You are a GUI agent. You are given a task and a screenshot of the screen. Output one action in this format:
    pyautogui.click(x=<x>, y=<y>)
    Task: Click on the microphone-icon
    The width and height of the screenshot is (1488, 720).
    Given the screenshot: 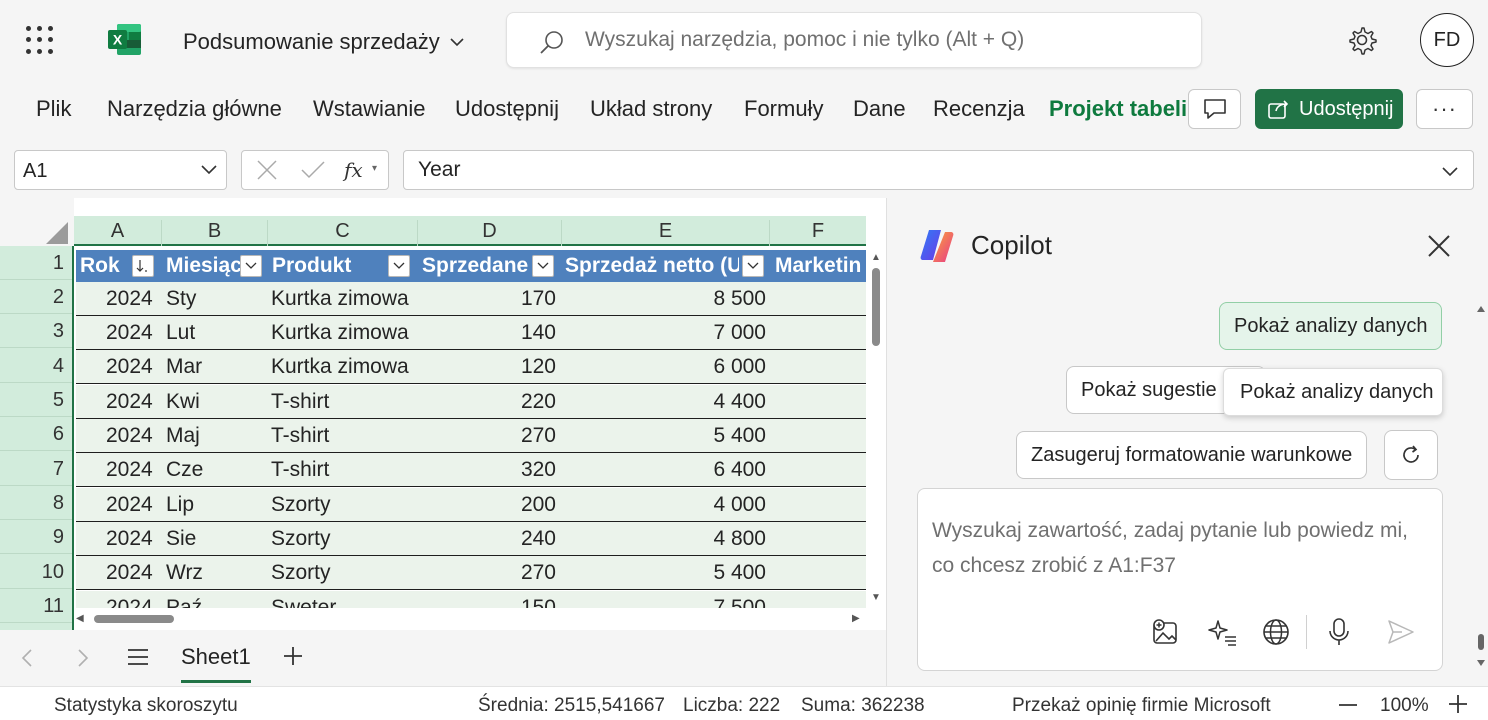 What is the action you would take?
    pyautogui.click(x=1339, y=632)
    